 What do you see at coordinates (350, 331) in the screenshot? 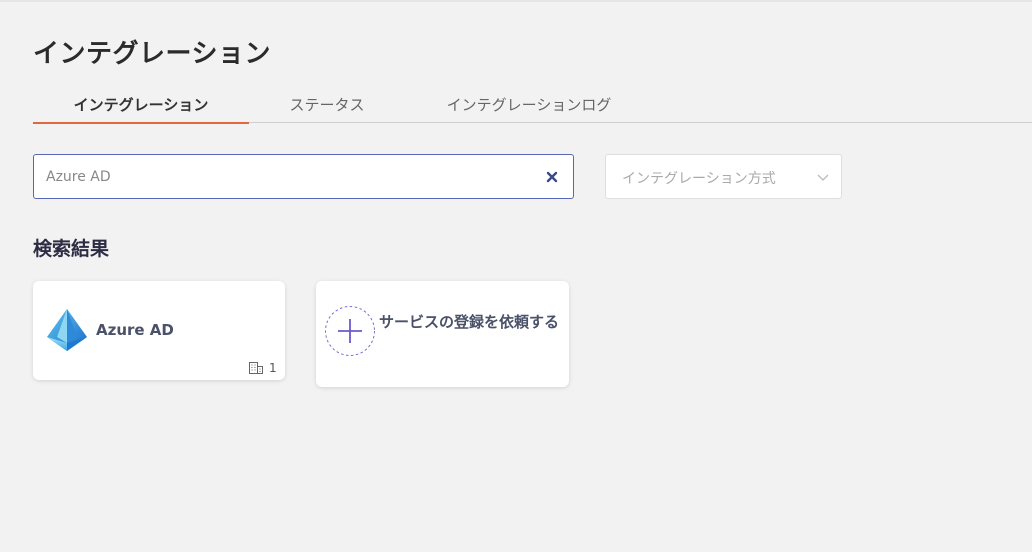
I see `plus-icon` at bounding box center [350, 331].